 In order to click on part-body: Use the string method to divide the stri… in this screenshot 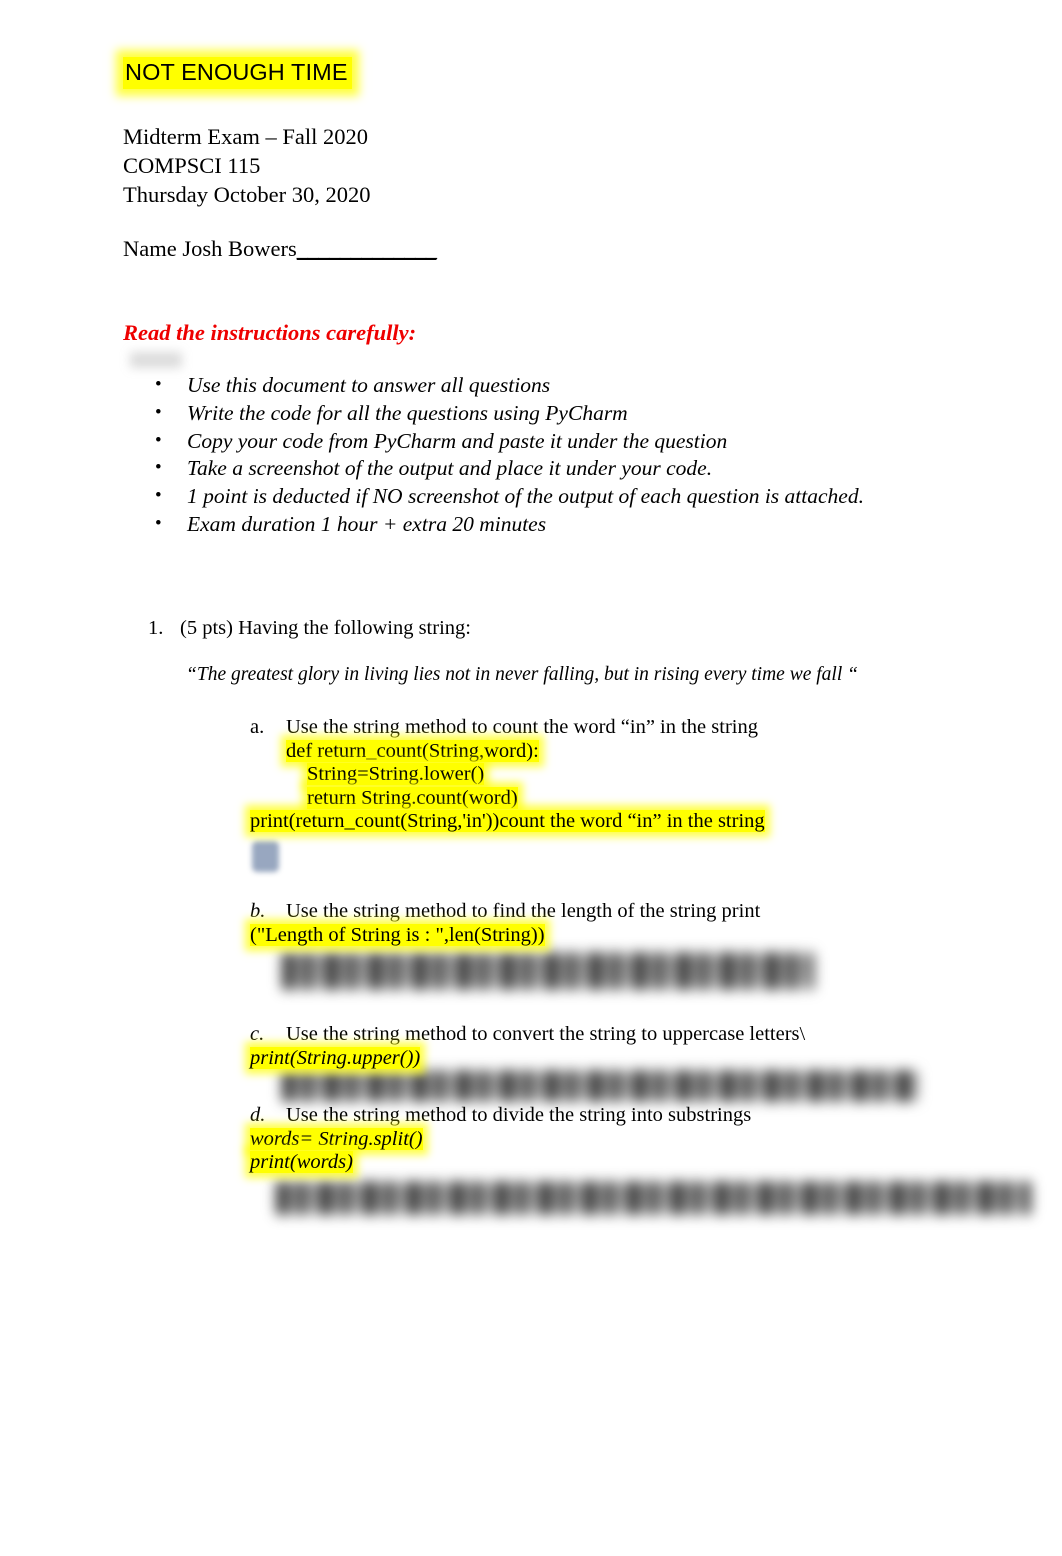, I will do `click(645, 1139)`.